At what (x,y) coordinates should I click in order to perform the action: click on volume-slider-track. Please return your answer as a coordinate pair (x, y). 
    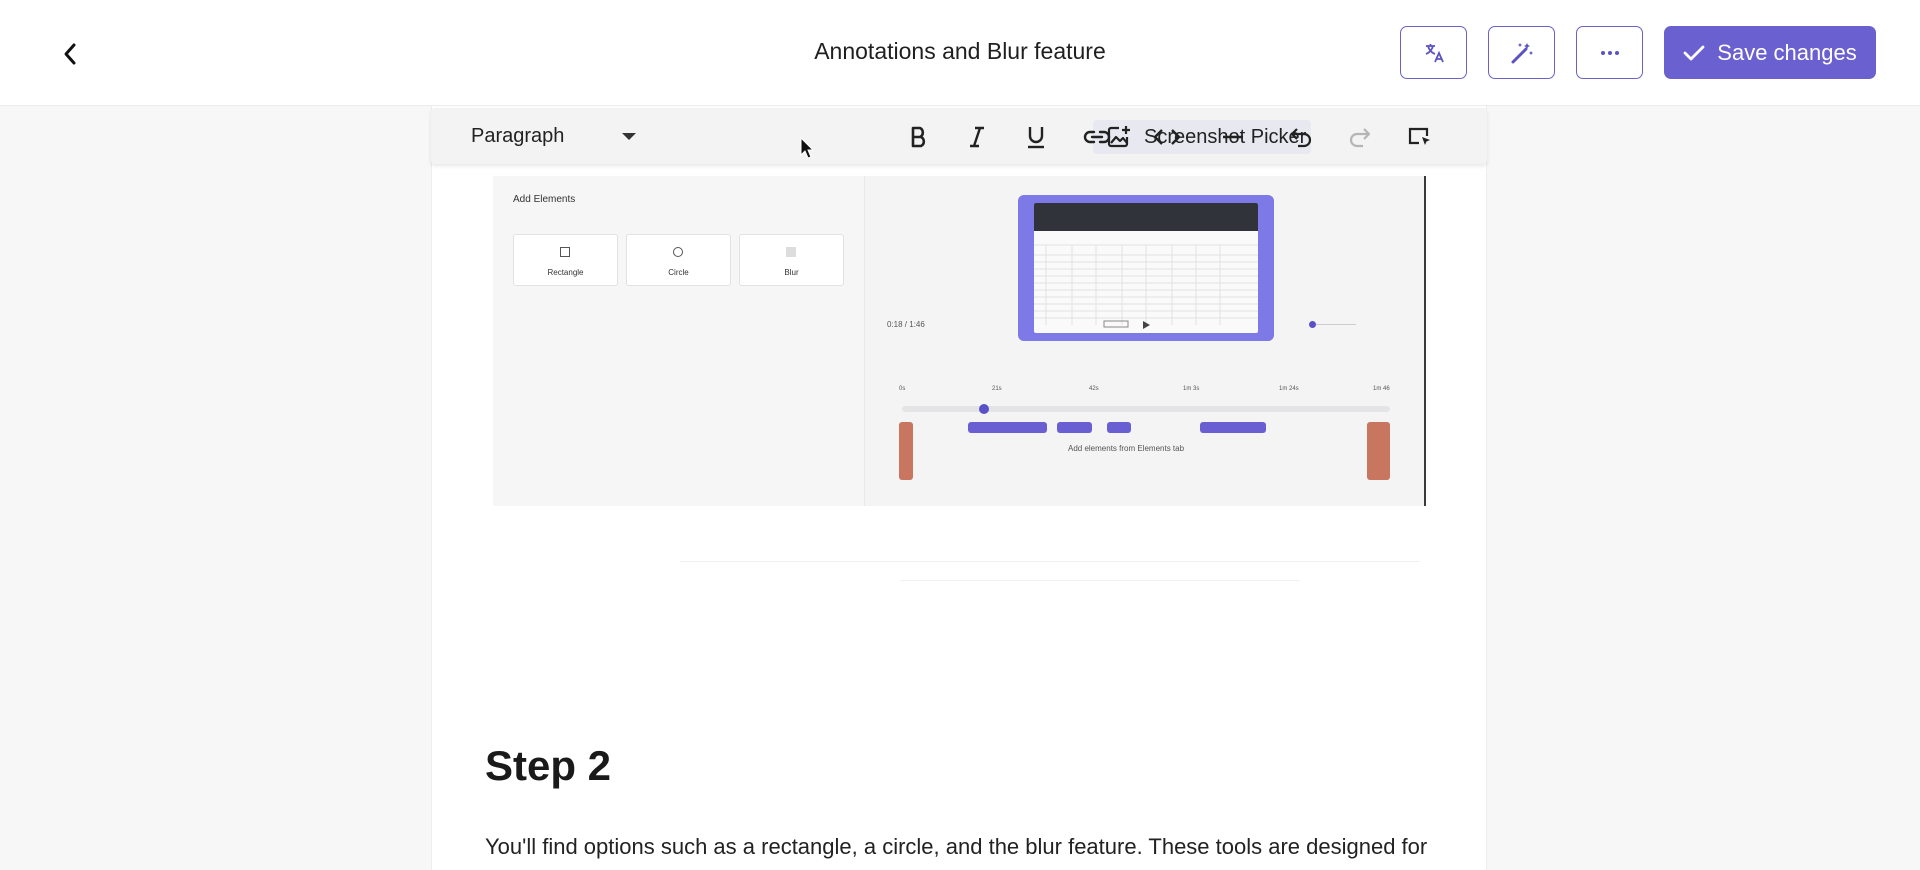
    Looking at the image, I should click on (1336, 324).